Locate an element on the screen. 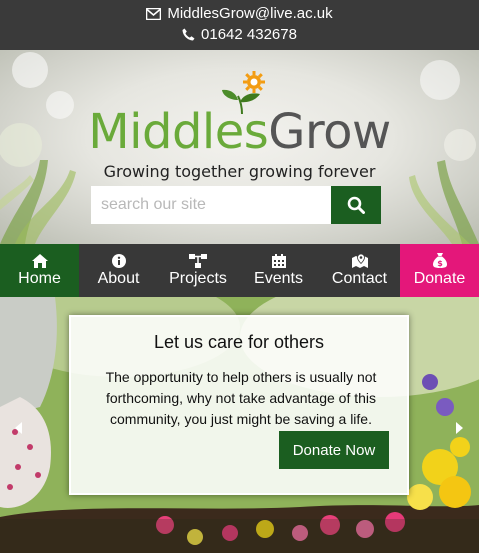 This screenshot has width=479, height=553. search-icon is located at coordinates (356, 205).